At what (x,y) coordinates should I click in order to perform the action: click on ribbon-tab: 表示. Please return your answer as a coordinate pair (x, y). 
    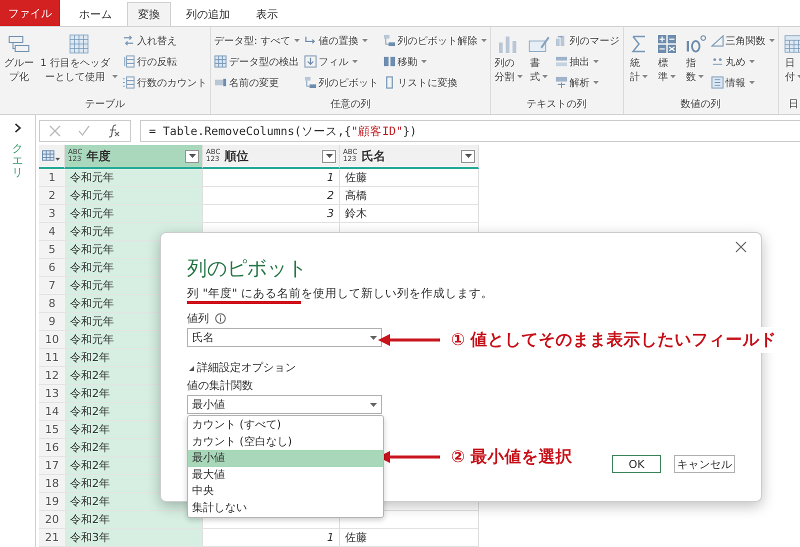
    Looking at the image, I should click on (267, 14).